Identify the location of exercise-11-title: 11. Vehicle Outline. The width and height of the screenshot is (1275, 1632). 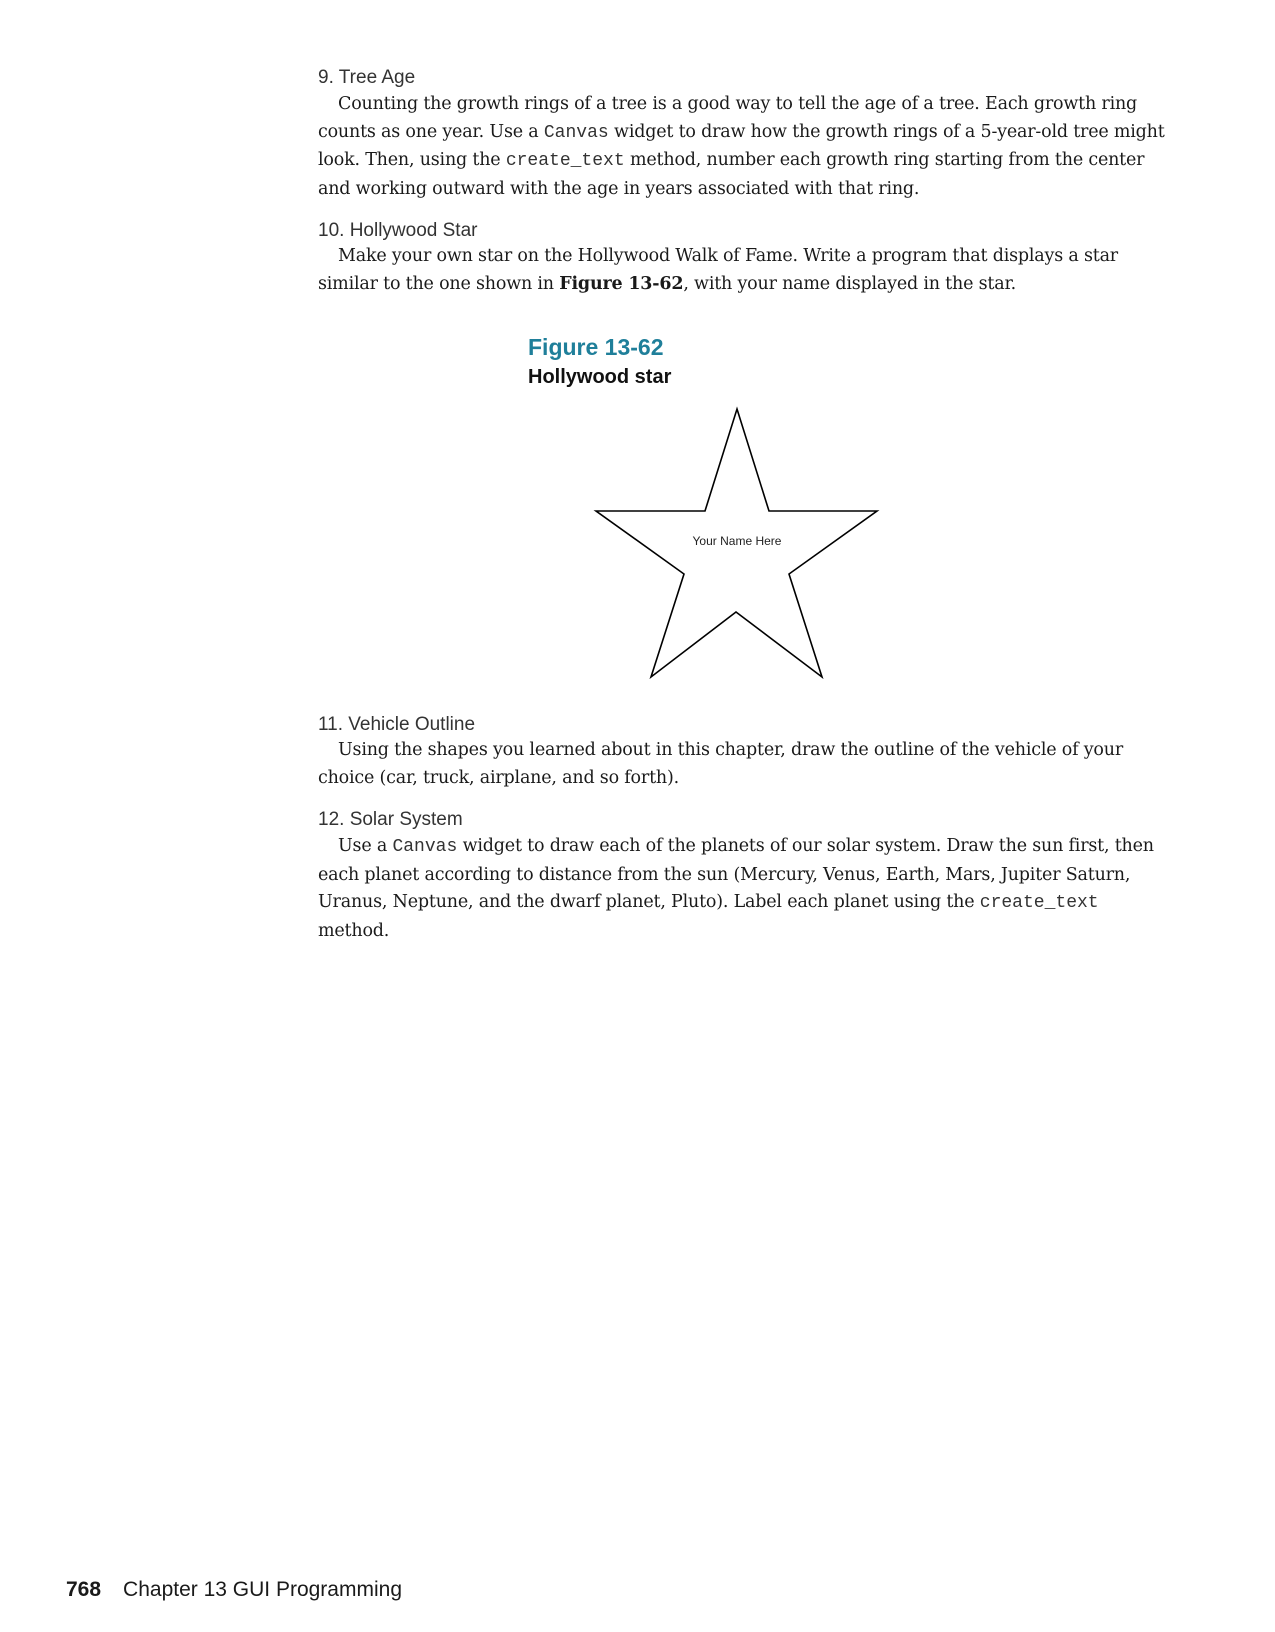
(397, 724).